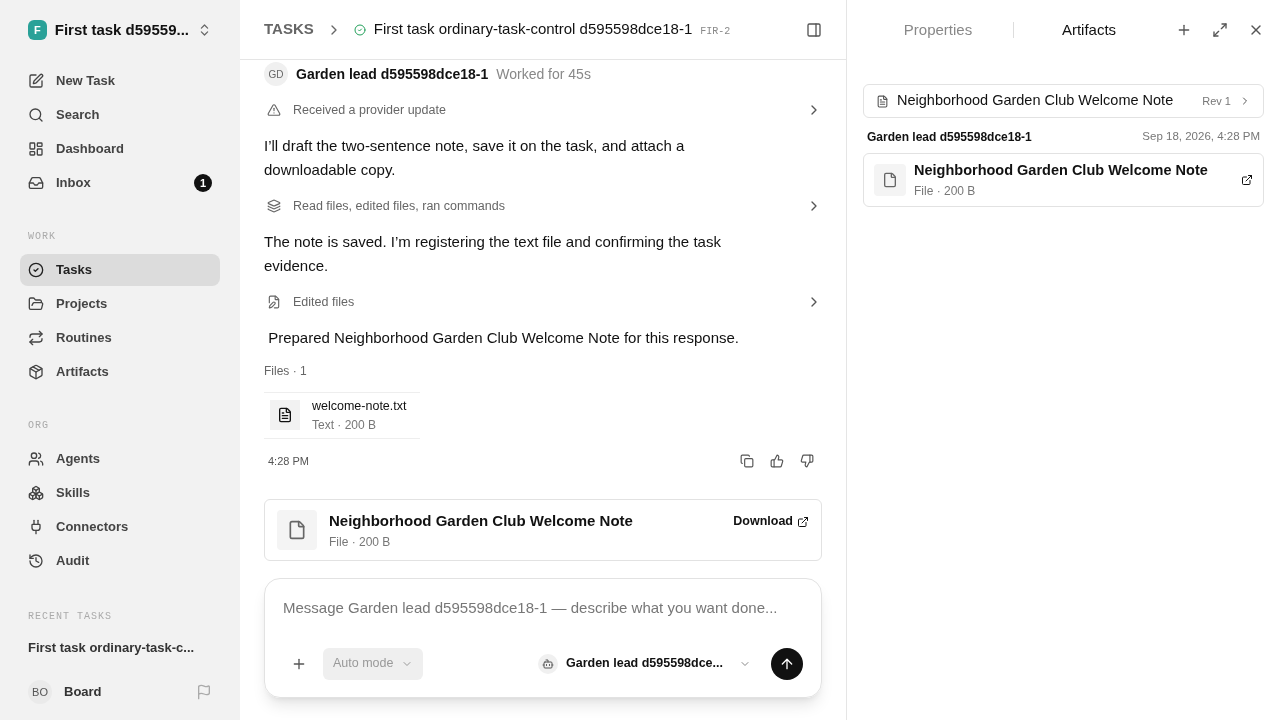 The width and height of the screenshot is (1280, 720). What do you see at coordinates (36, 183) in the screenshot?
I see `inbox-icon` at bounding box center [36, 183].